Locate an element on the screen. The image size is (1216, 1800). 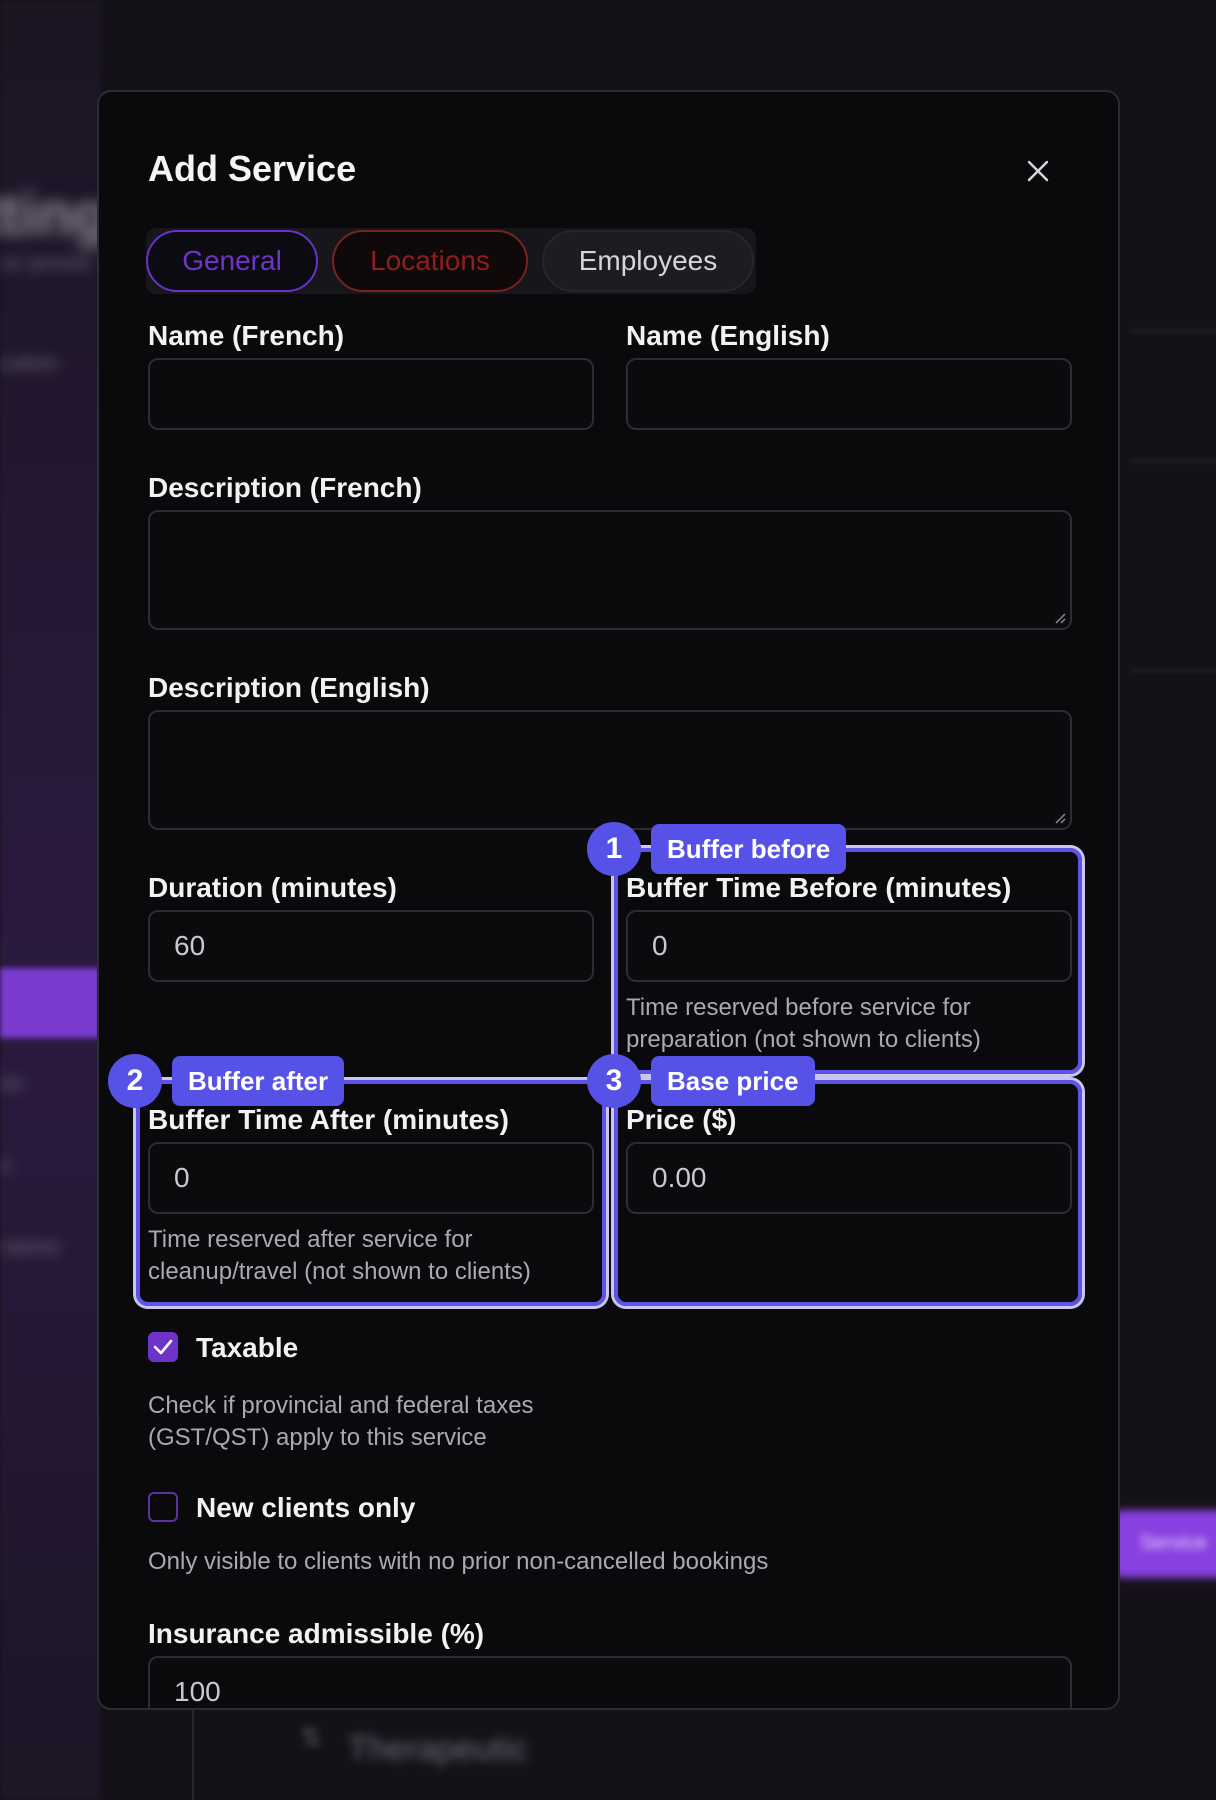
annotation-number-2: 2 is located at coordinates (135, 1081).